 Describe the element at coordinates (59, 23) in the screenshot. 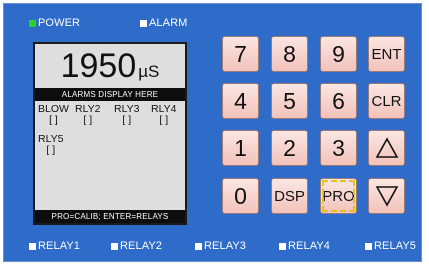

I see `power-label: POWER` at that location.